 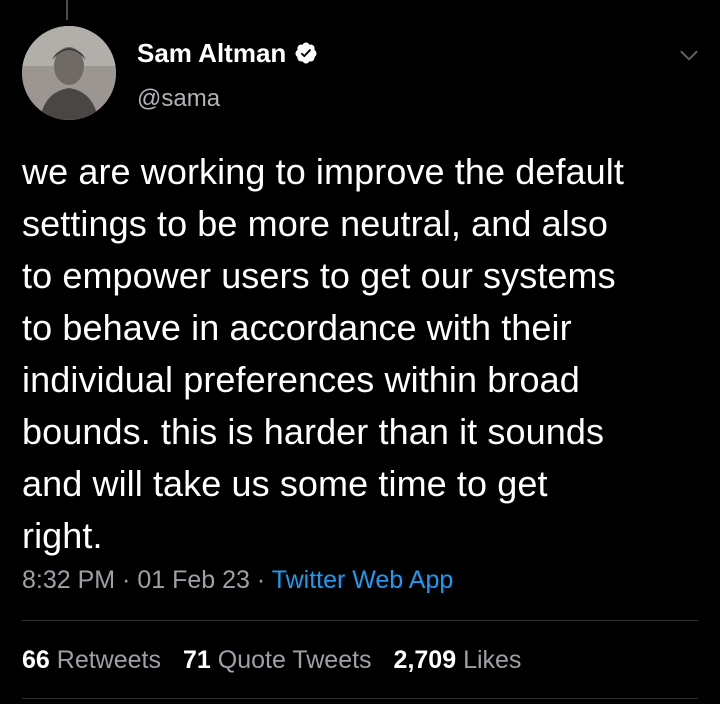 I want to click on tweet-source-link: Twitter Web App, so click(x=363, y=580).